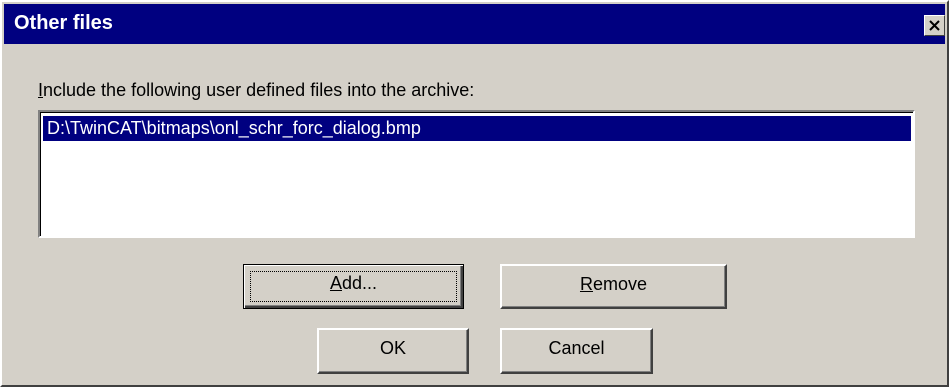 The width and height of the screenshot is (949, 387). I want to click on add-mnemonic: A, so click(335, 283).